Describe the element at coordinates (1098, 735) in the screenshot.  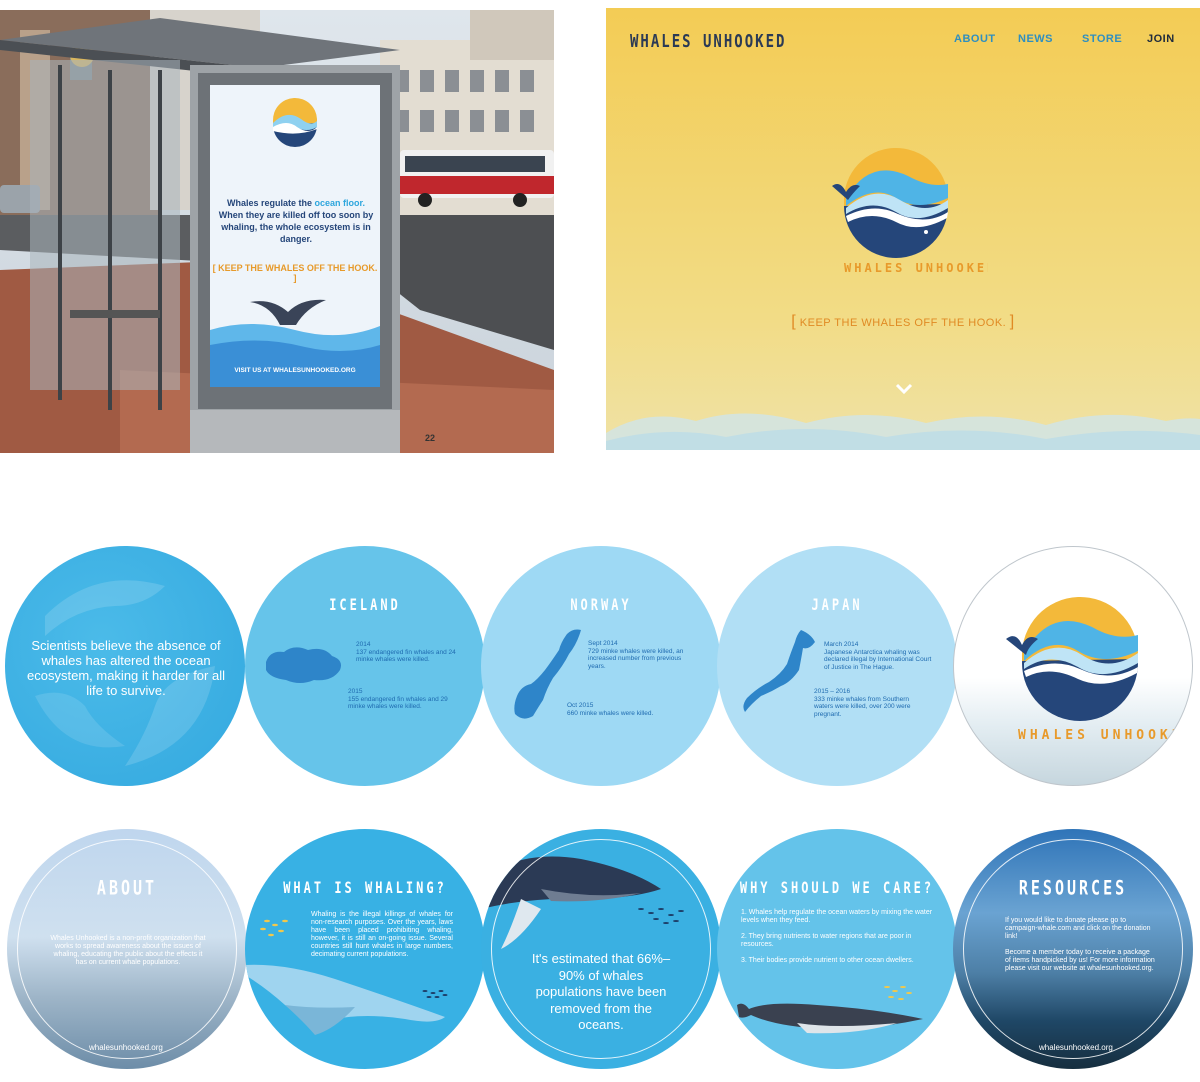
I see `coaster-logo-text: WHALES UNHOOKED` at that location.